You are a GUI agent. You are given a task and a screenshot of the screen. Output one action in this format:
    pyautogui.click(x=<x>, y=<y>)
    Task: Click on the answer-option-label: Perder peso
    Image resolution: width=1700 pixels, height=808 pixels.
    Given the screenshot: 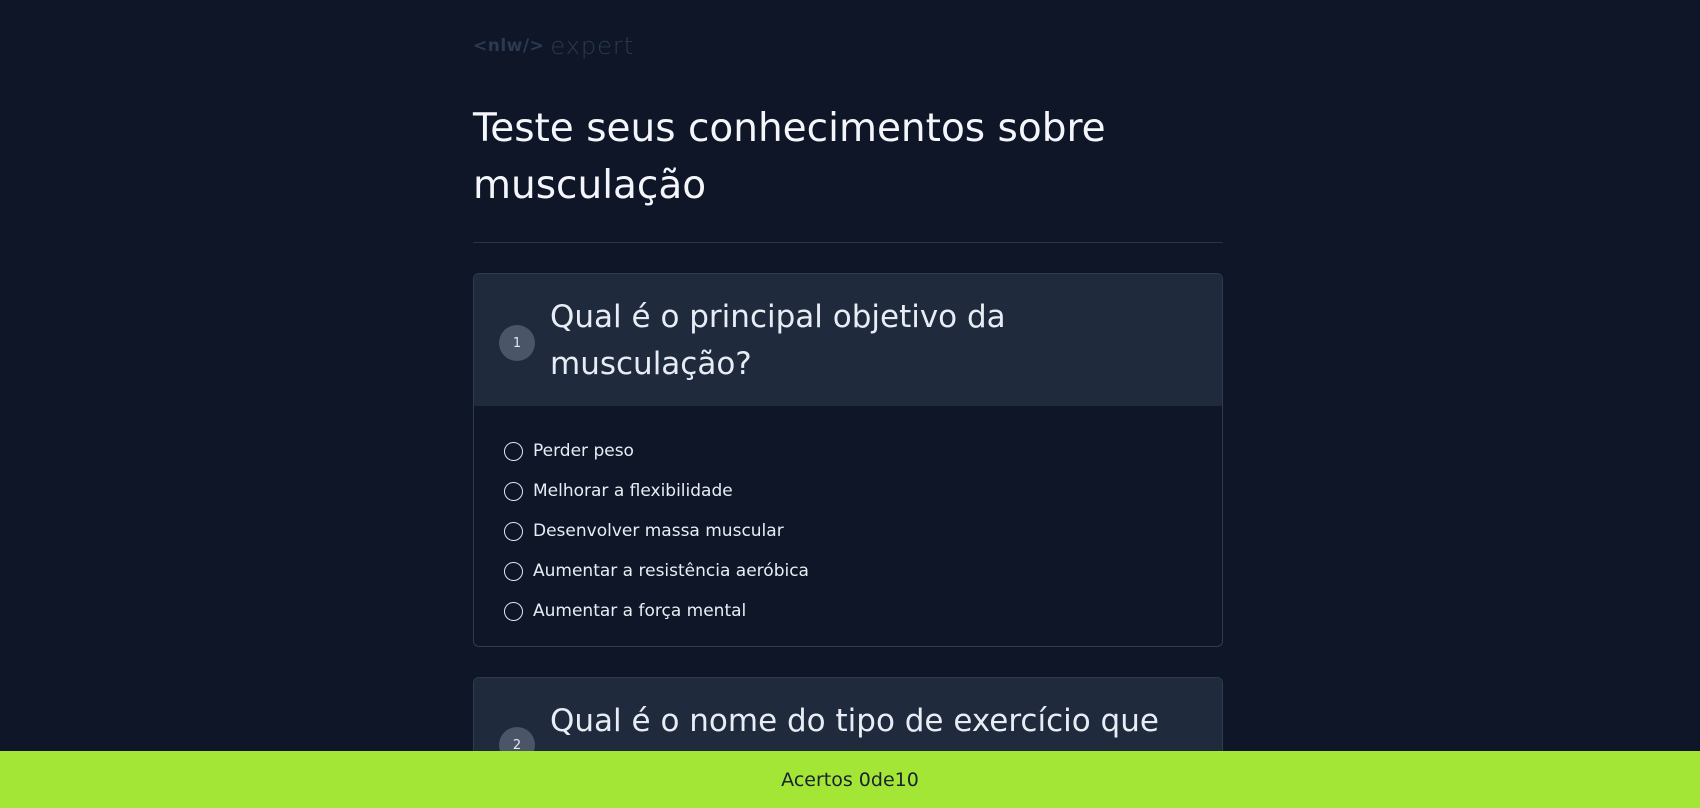 What is the action you would take?
    pyautogui.click(x=583, y=451)
    